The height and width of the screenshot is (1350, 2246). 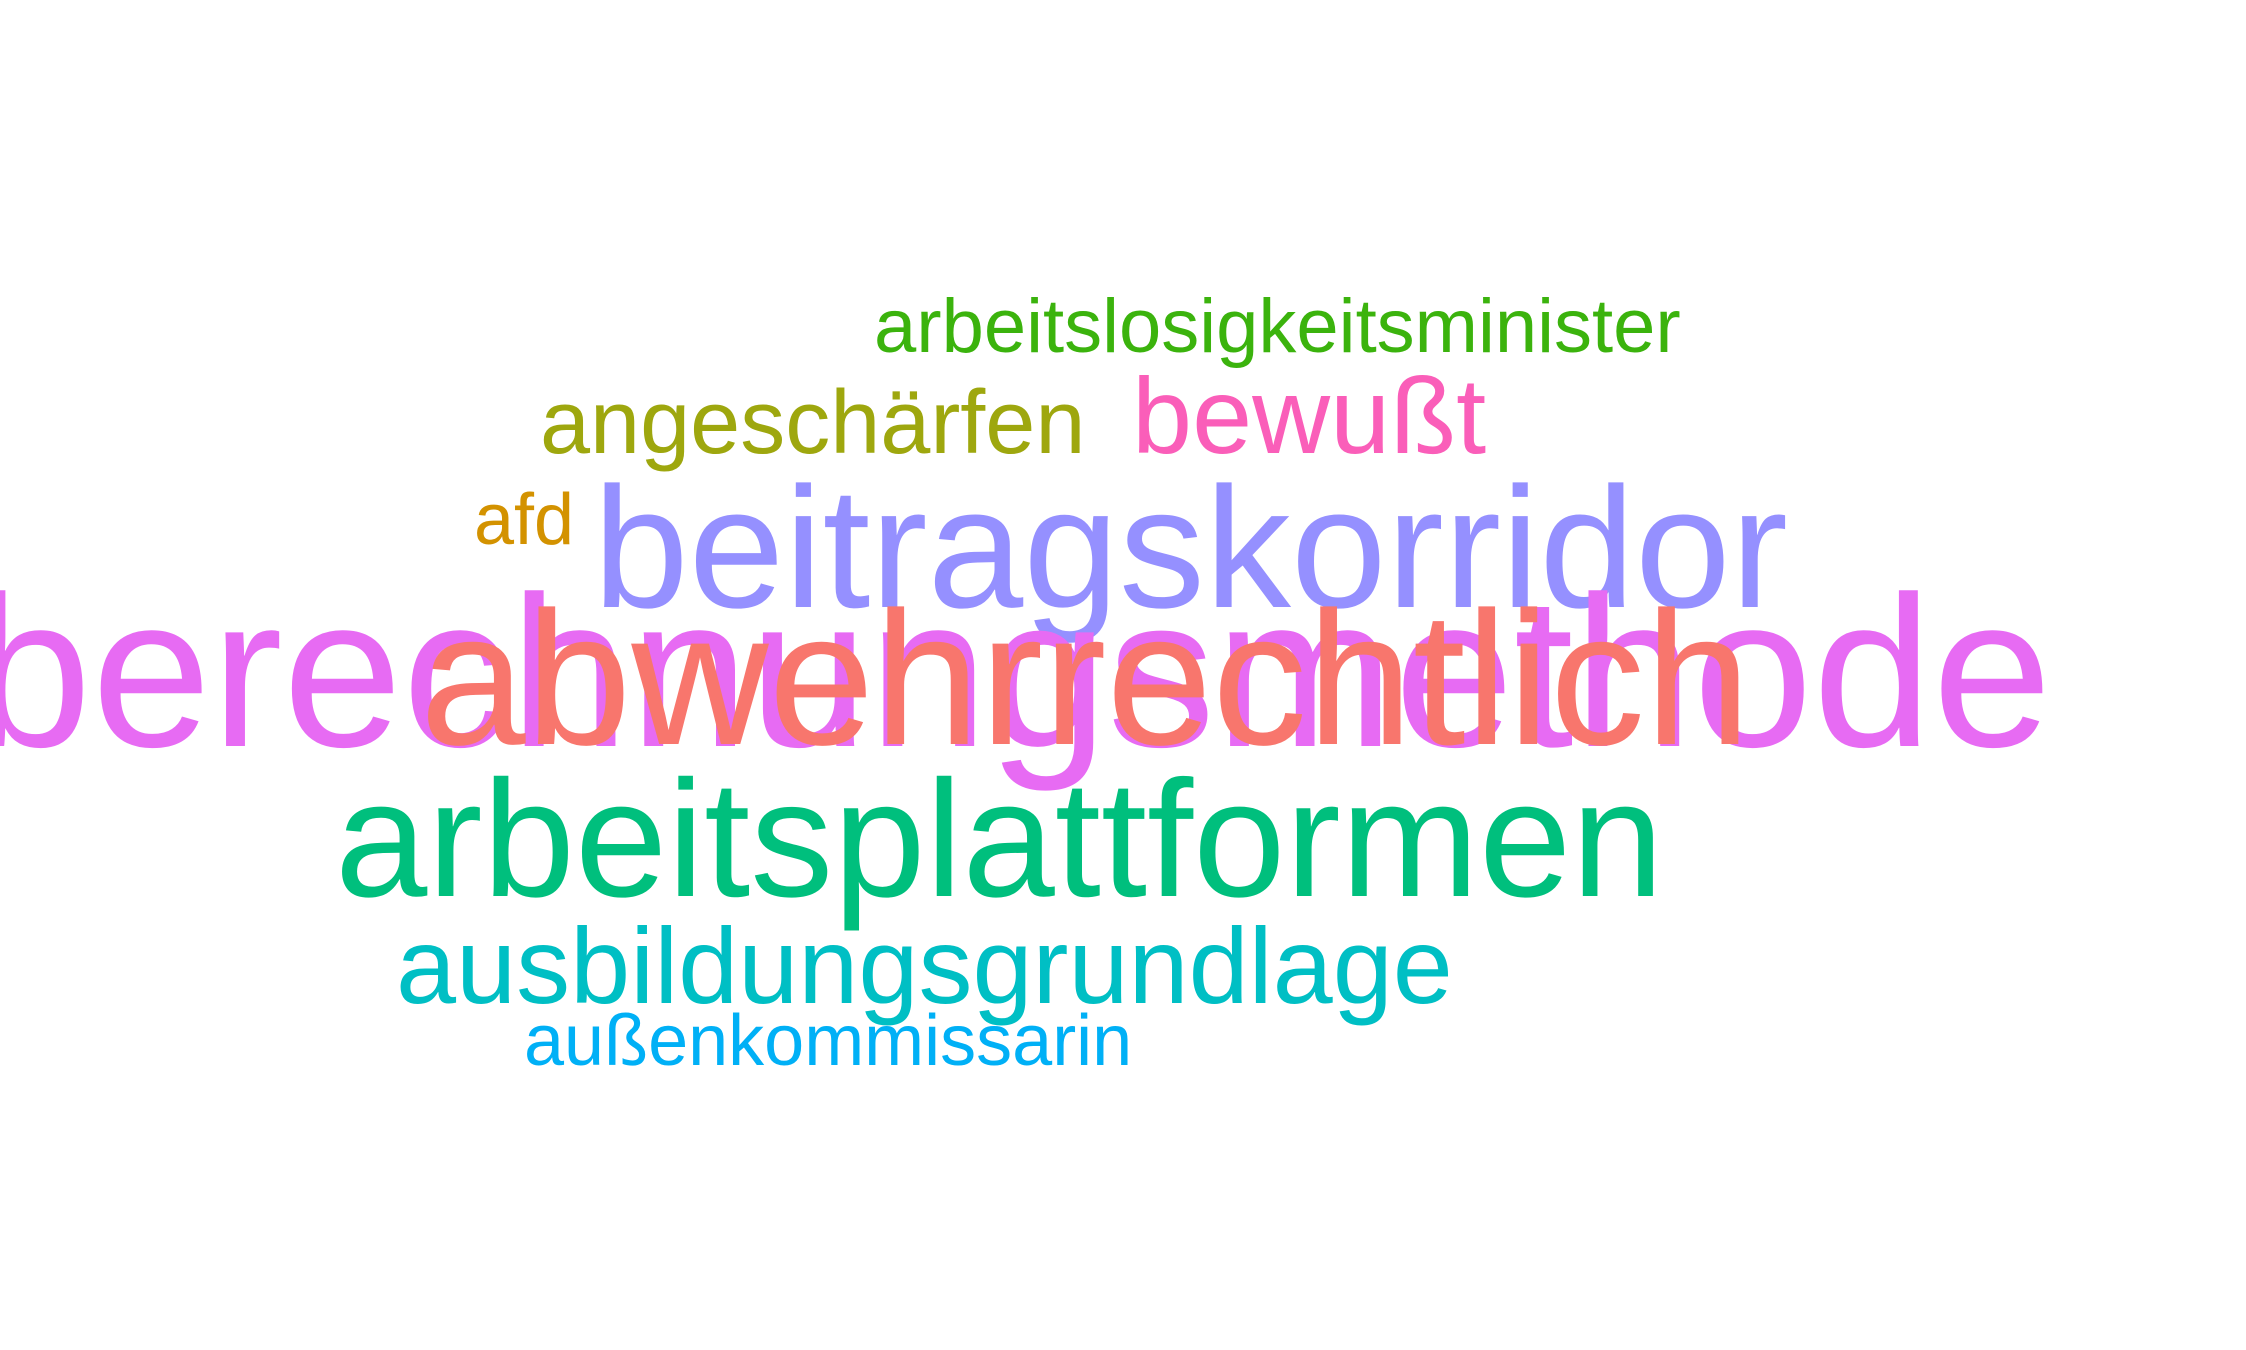 I want to click on word-aussenkommissarin: außenkommissarin, so click(x=828, y=1041).